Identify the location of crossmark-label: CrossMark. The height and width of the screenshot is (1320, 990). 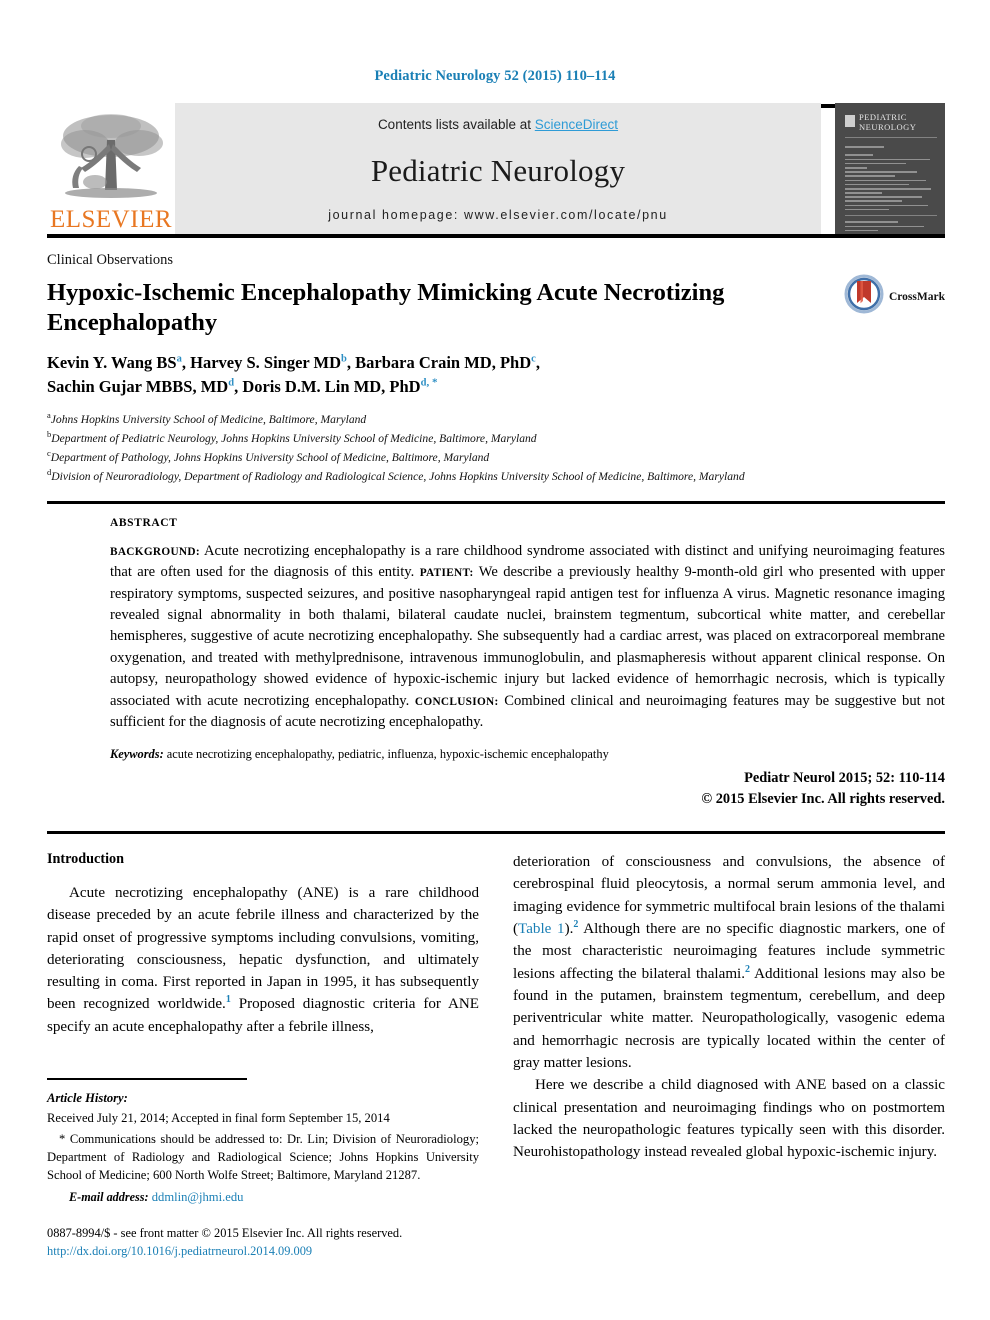
(916, 296).